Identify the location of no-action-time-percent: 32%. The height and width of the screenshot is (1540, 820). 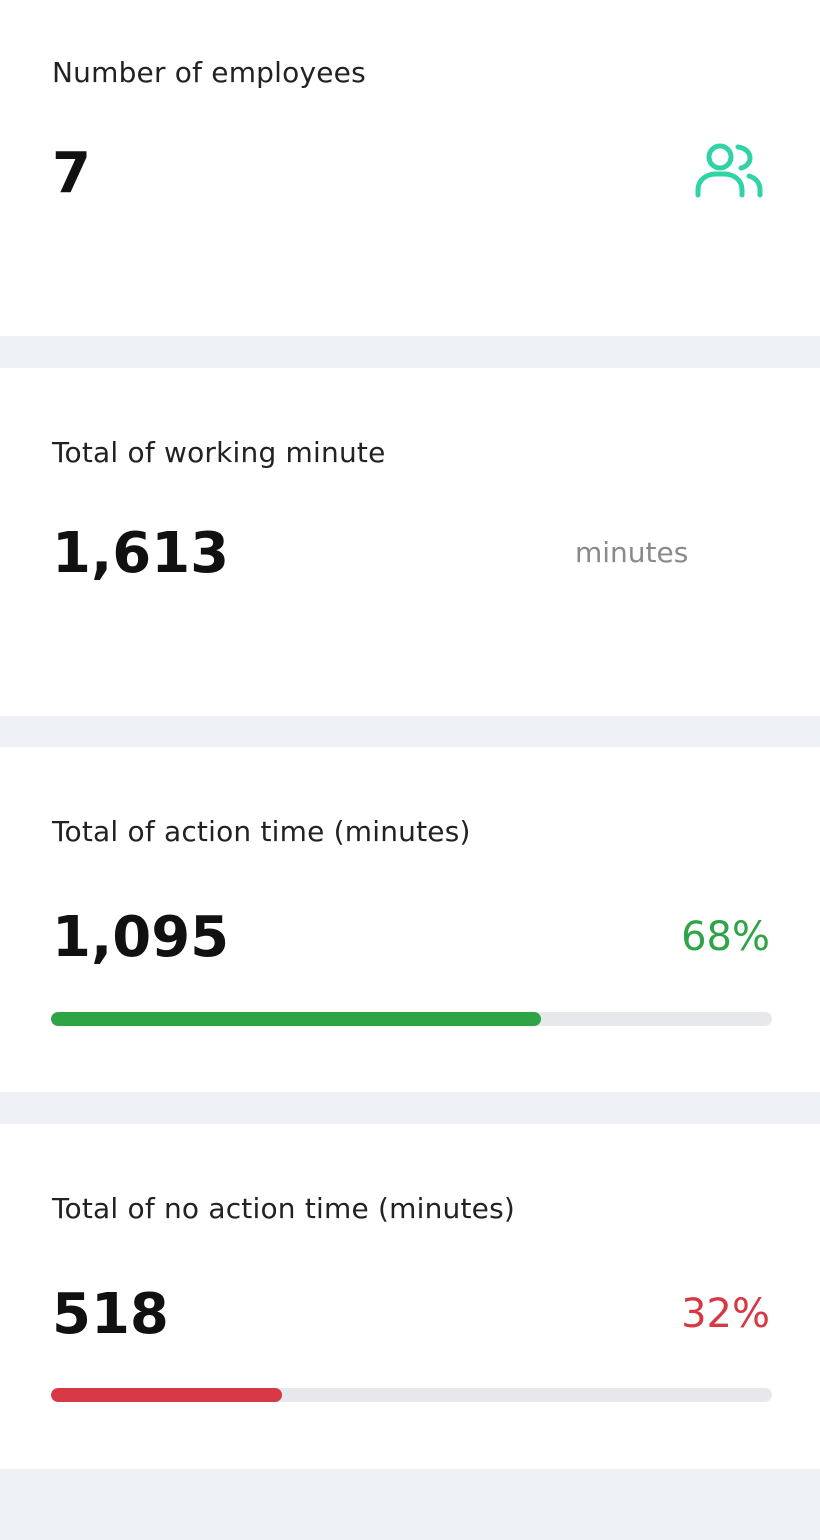
(725, 1314).